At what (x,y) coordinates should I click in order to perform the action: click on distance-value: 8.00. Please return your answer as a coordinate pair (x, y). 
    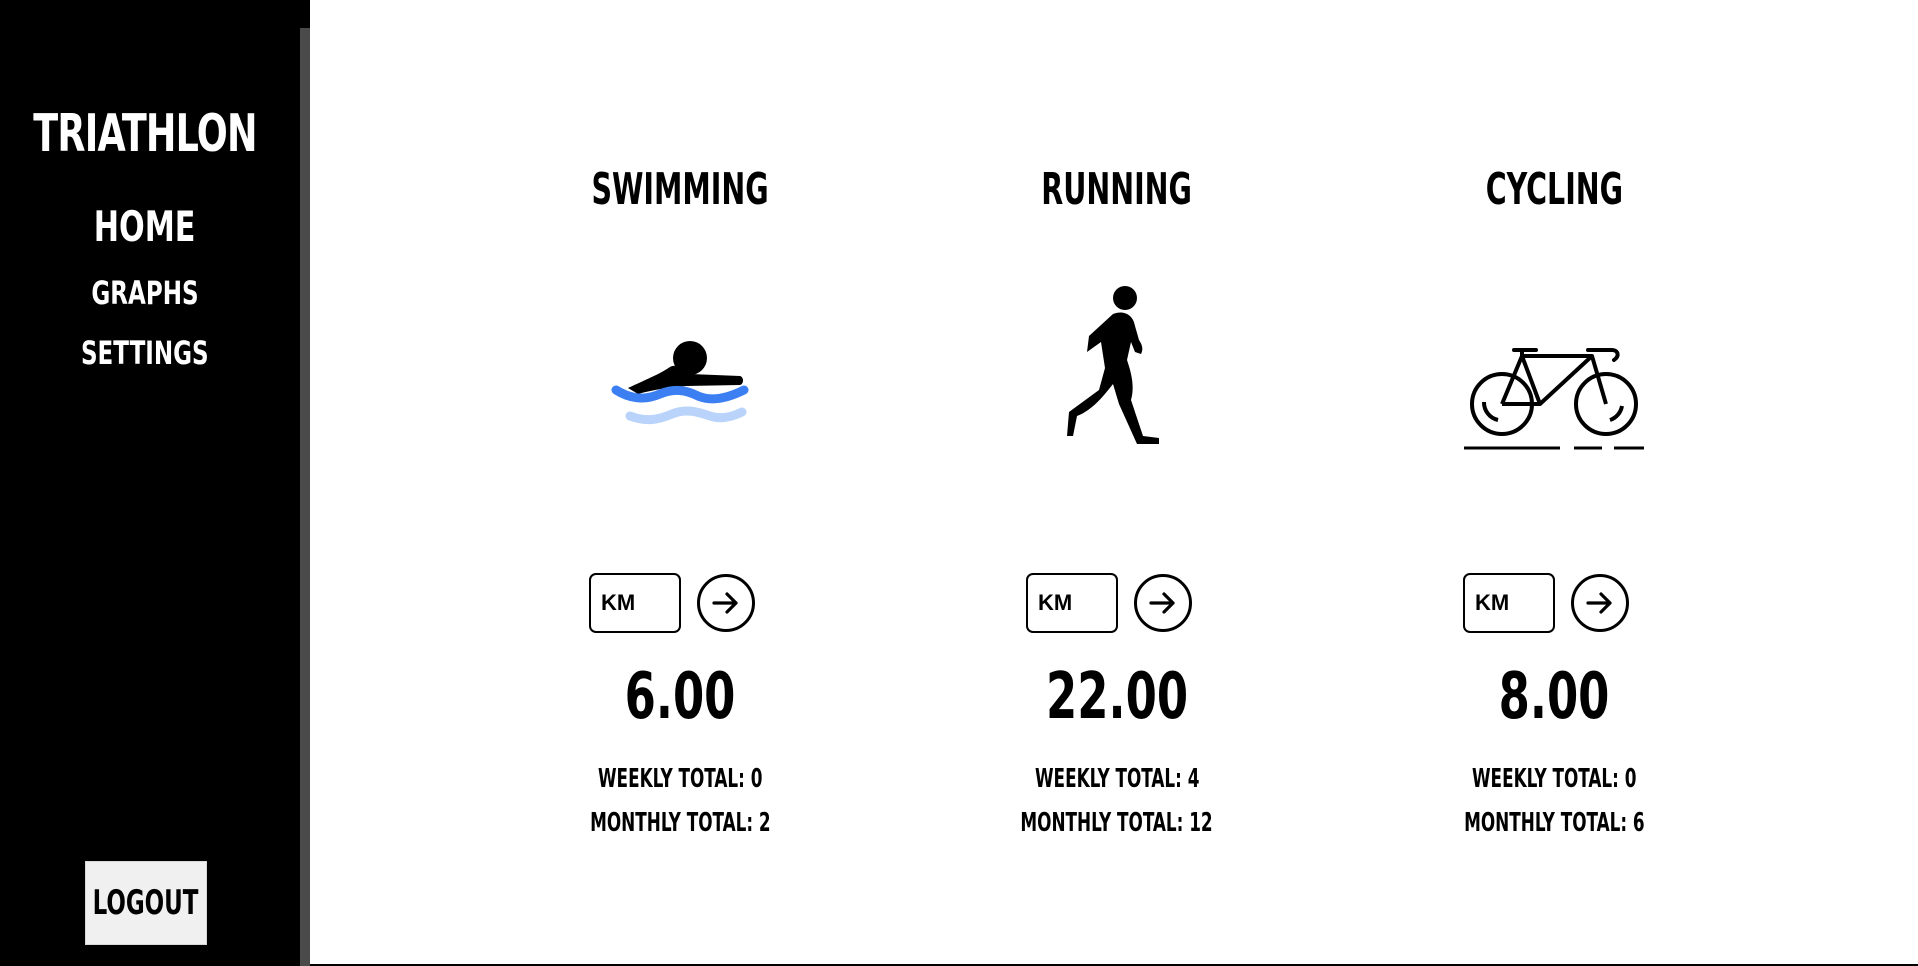
    Looking at the image, I should click on (1554, 697).